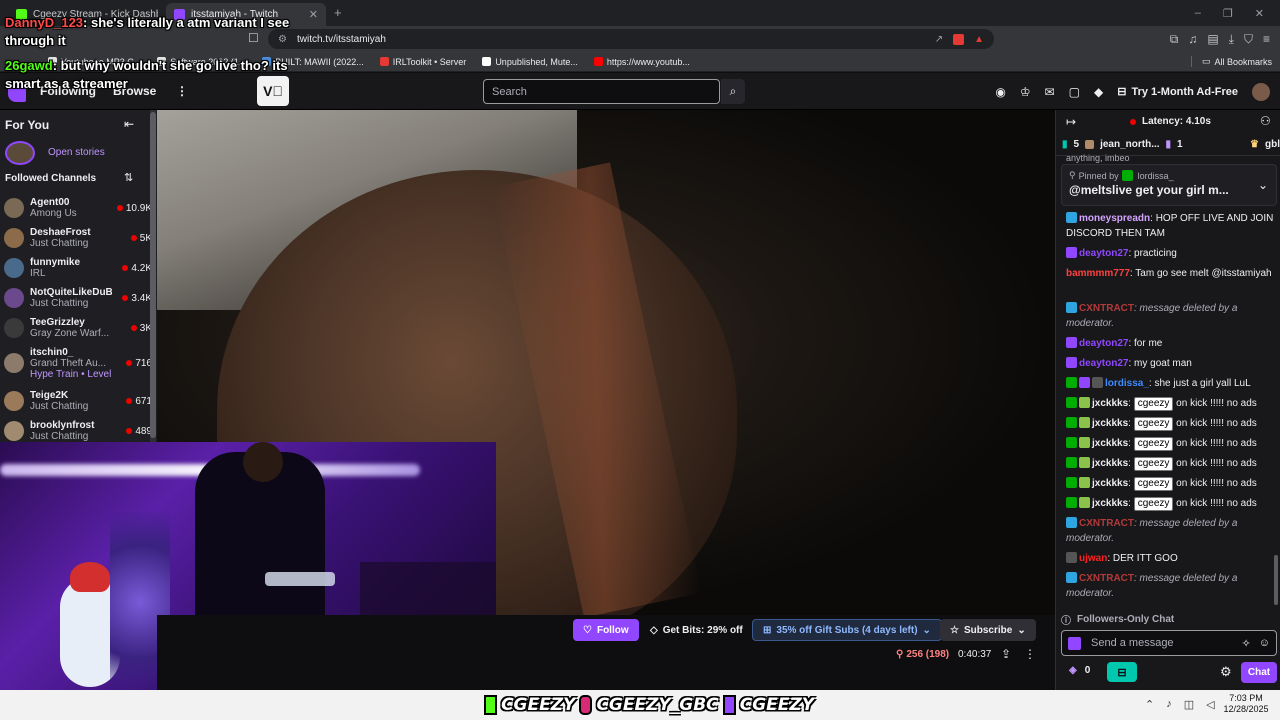 This screenshot has width=1280, height=720. I want to click on new-tab-button: +, so click(338, 12).